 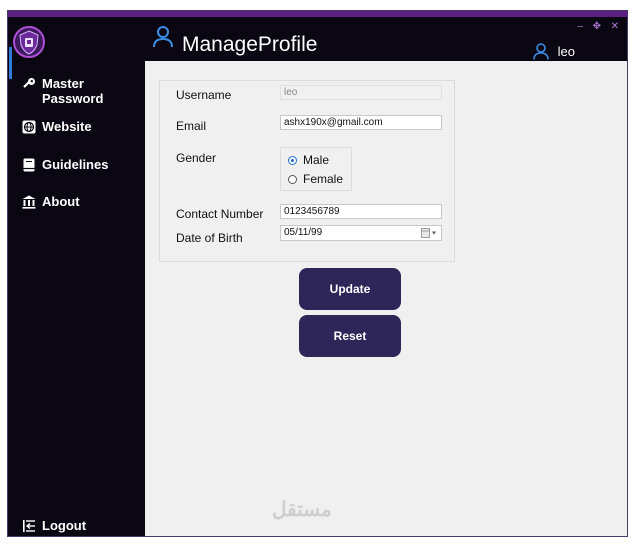 What do you see at coordinates (386, 39) in the screenshot?
I see `header-bar: ManageProfile – ✥ ✕ leo` at bounding box center [386, 39].